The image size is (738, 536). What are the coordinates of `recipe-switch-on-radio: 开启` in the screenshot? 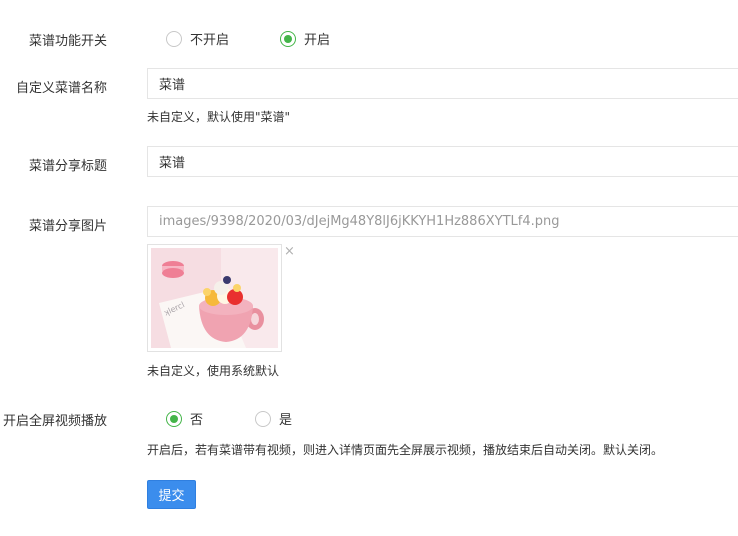 It's located at (305, 38).